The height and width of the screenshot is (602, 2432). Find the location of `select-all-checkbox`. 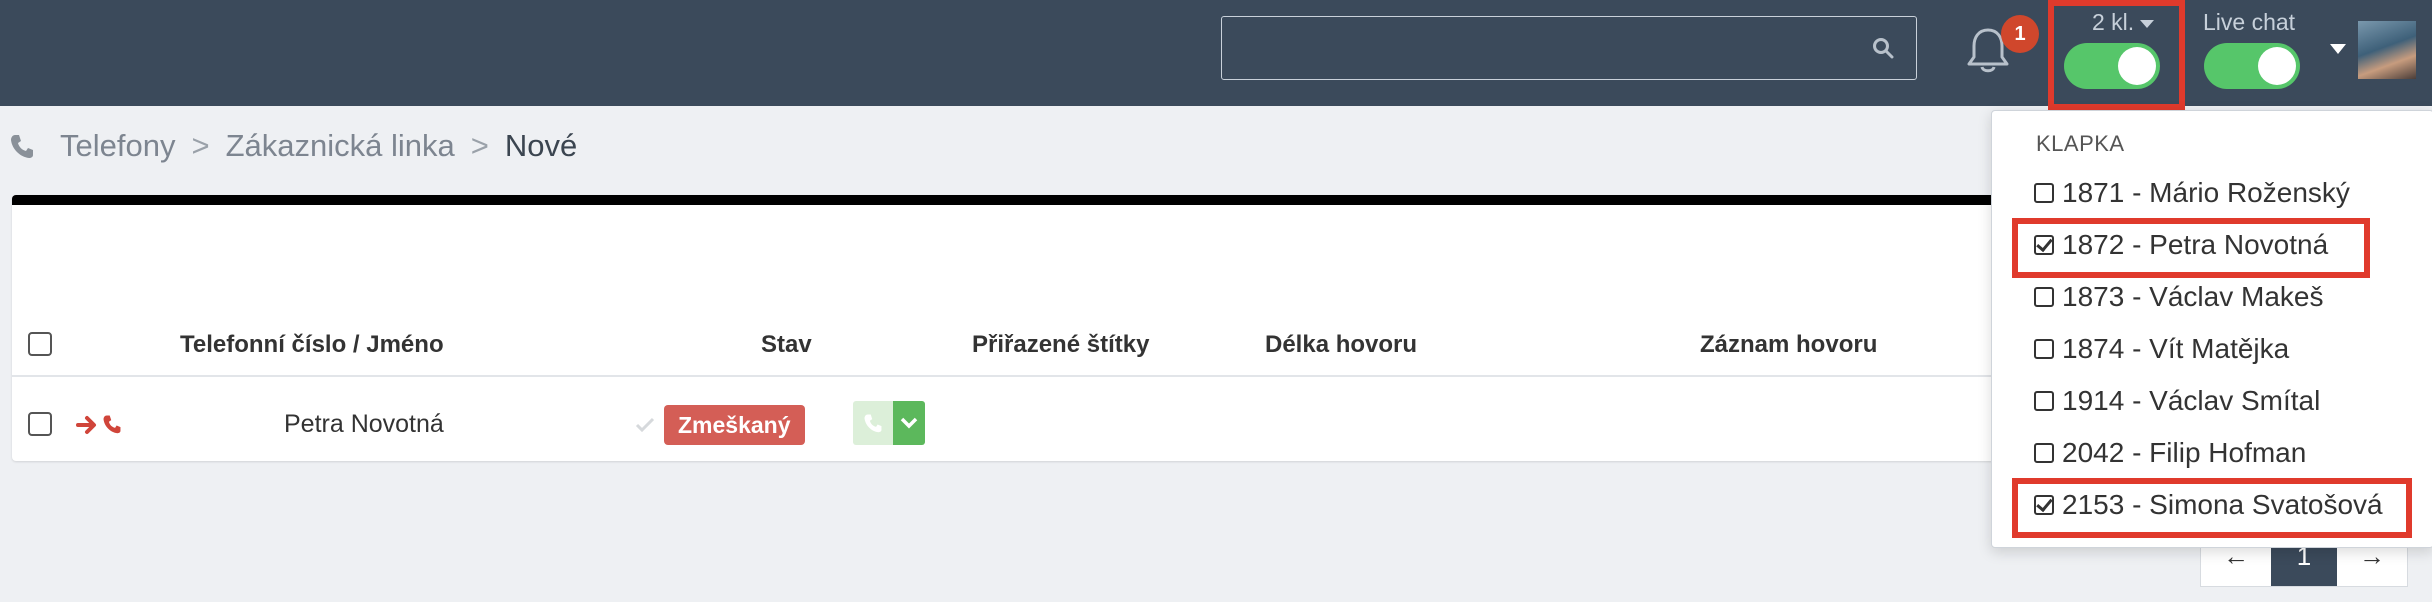

select-all-checkbox is located at coordinates (40, 344).